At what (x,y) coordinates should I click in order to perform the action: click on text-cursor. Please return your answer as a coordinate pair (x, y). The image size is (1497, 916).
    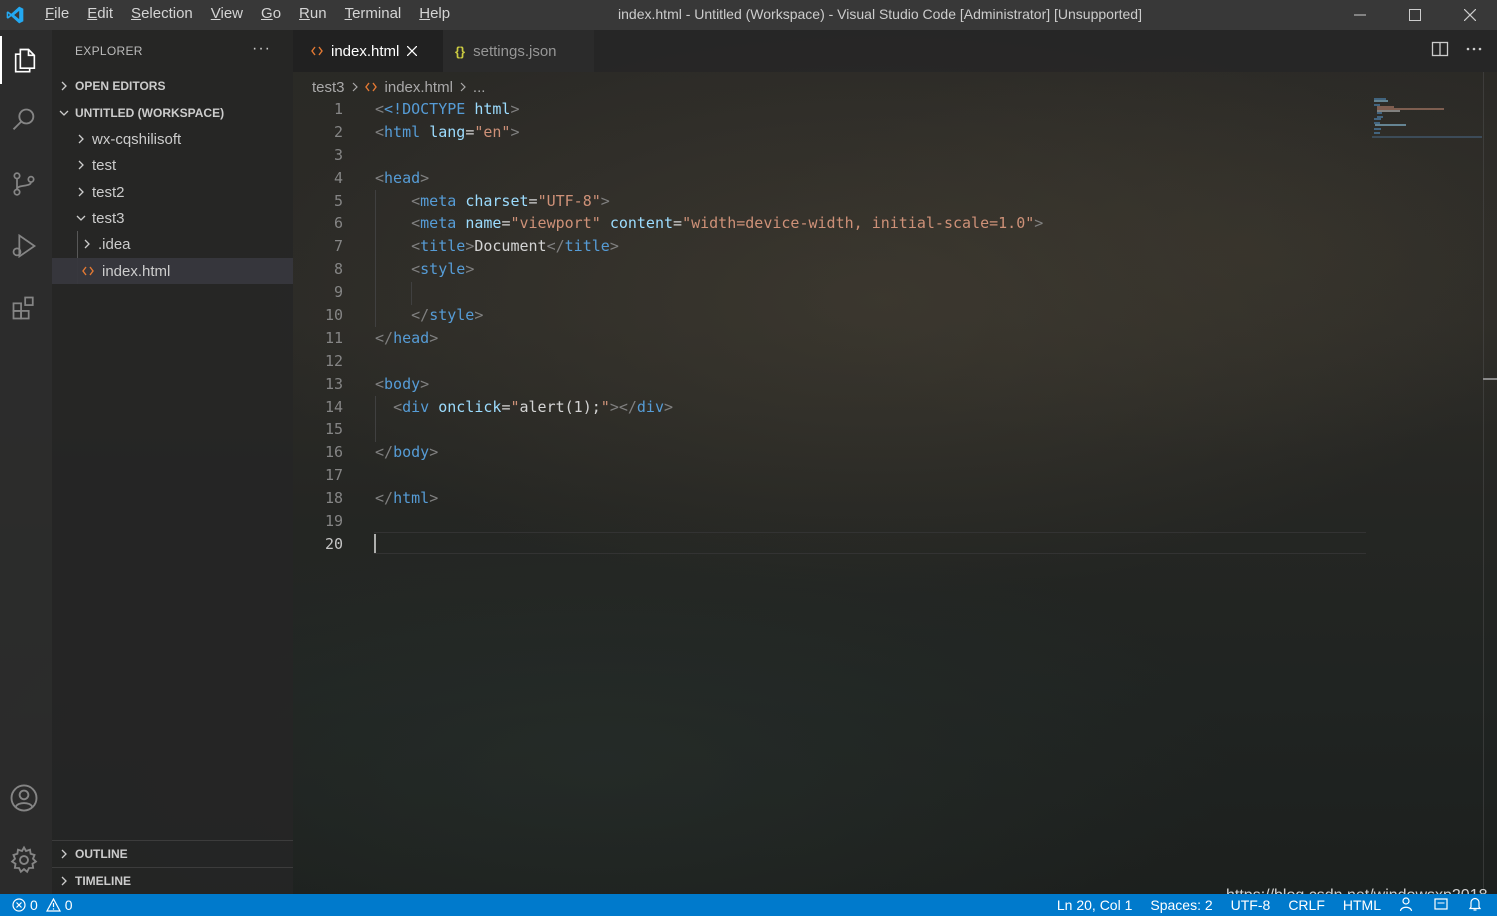
    Looking at the image, I should click on (375, 543).